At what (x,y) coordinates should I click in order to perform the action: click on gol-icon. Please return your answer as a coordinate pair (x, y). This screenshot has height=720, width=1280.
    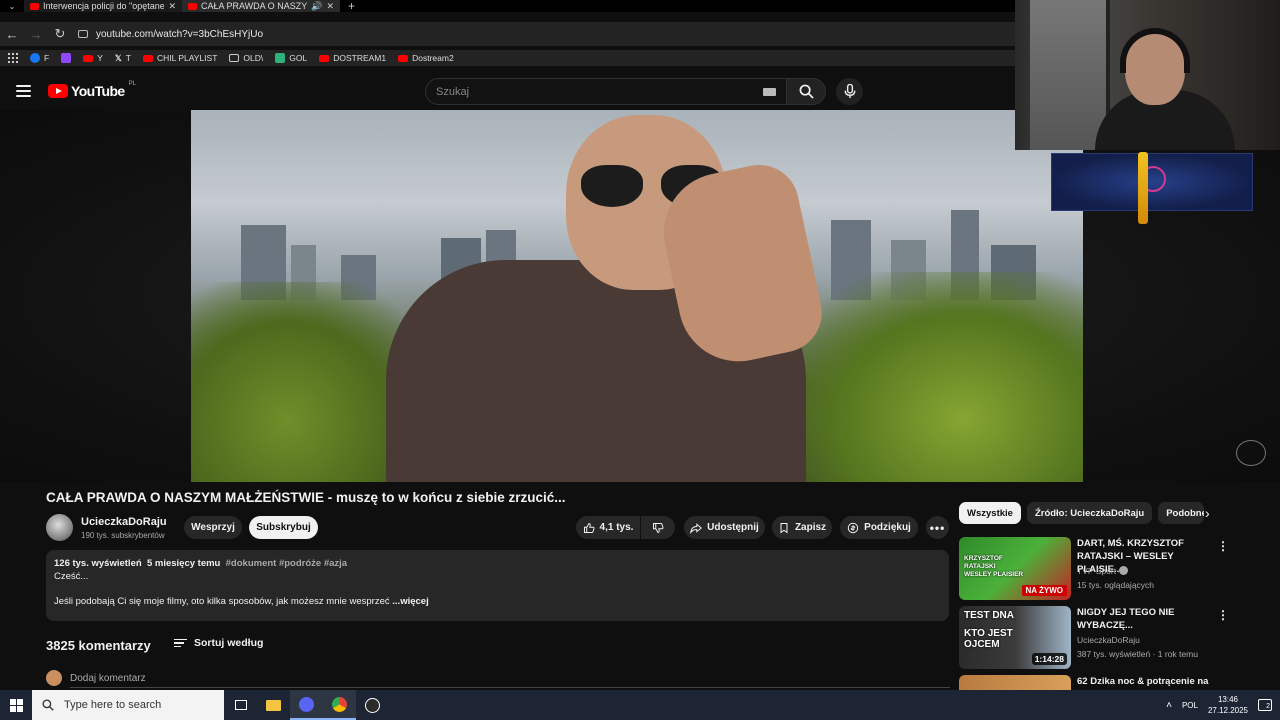
    Looking at the image, I should click on (280, 58).